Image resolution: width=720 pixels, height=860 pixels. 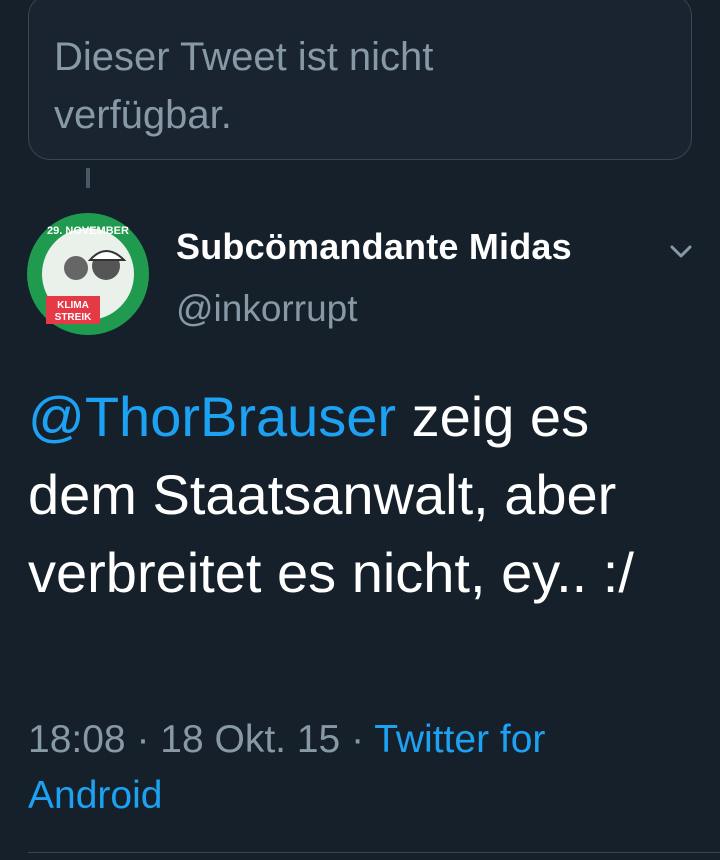 What do you see at coordinates (267, 309) in the screenshot?
I see `author-handle: @inkorrupt` at bounding box center [267, 309].